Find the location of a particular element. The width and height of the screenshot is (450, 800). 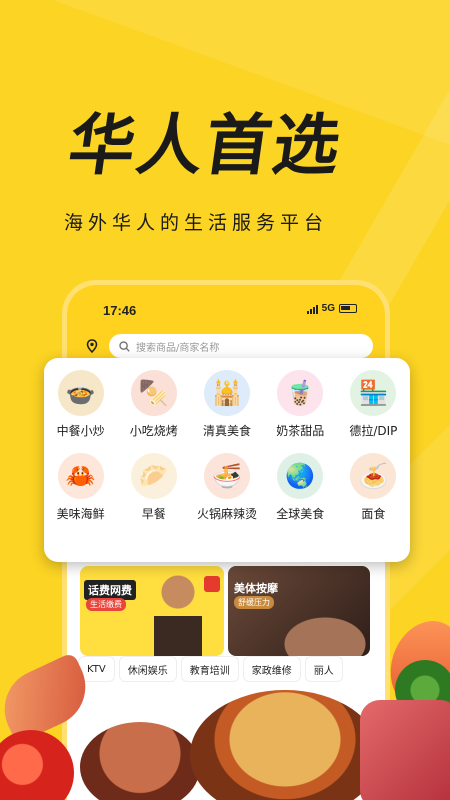

location-icon is located at coordinates (92, 346).